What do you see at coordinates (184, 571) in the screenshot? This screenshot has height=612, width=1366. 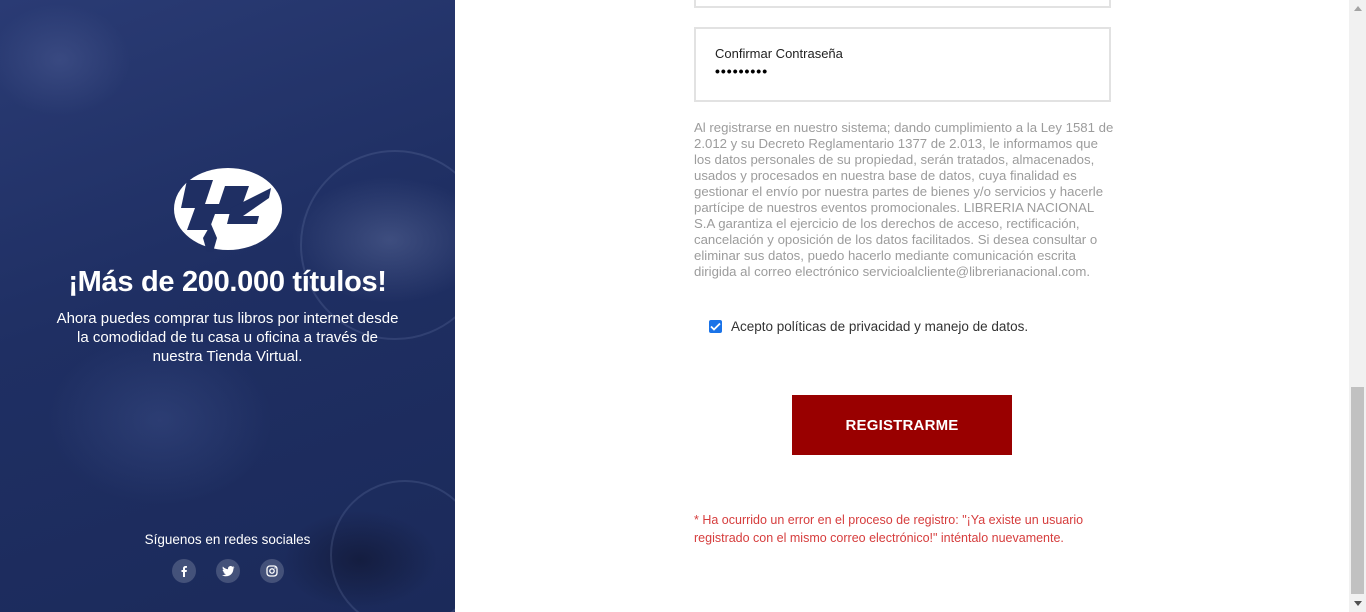 I see `facebook-icon` at bounding box center [184, 571].